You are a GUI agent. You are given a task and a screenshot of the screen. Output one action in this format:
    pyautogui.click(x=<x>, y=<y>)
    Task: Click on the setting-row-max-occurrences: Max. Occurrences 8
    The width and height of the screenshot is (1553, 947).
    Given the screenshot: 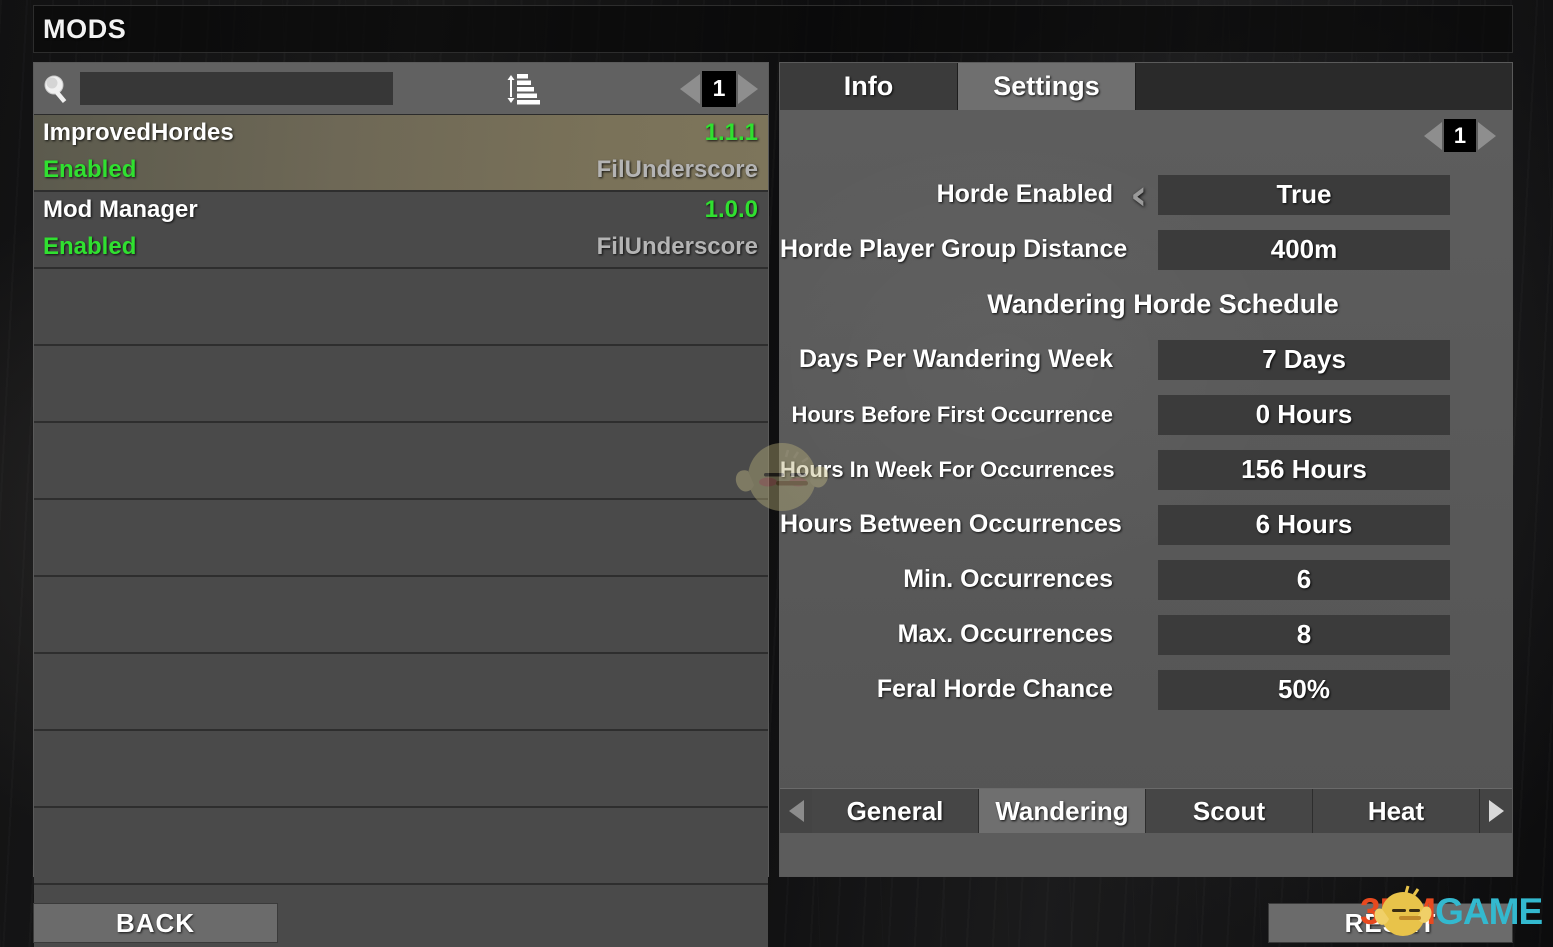 What is the action you would take?
    pyautogui.click(x=1146, y=634)
    